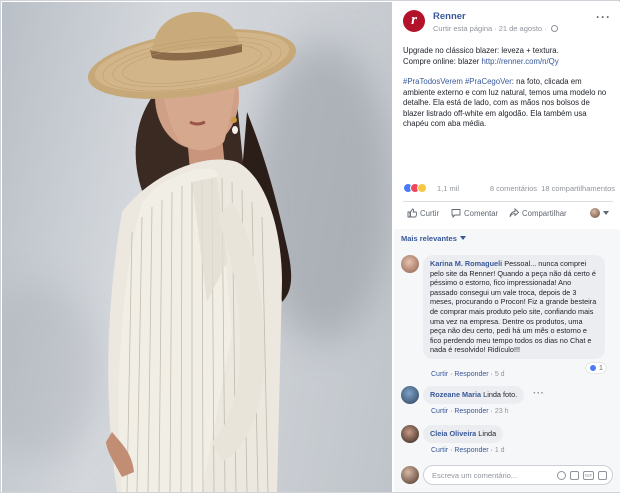  Describe the element at coordinates (500, 394) in the screenshot. I see `comment-text: Linda foto.` at that location.